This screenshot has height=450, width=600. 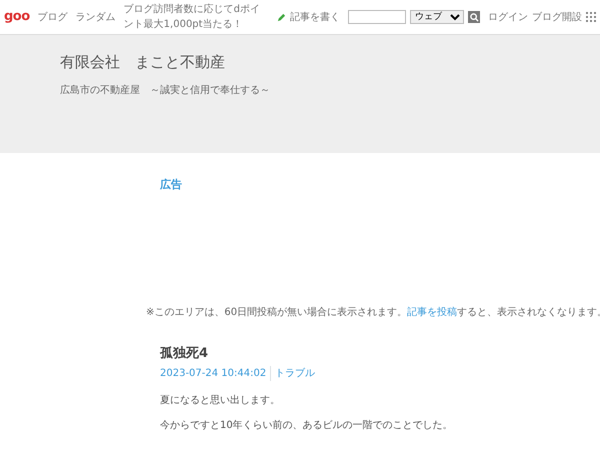 I want to click on search-field, so click(x=377, y=17).